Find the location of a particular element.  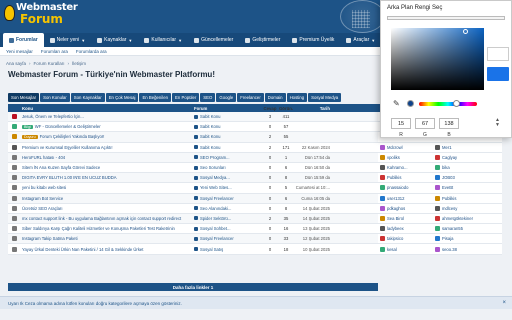

topic-title: yeni bu kitabı web sitesi is located at coordinates (44, 187).